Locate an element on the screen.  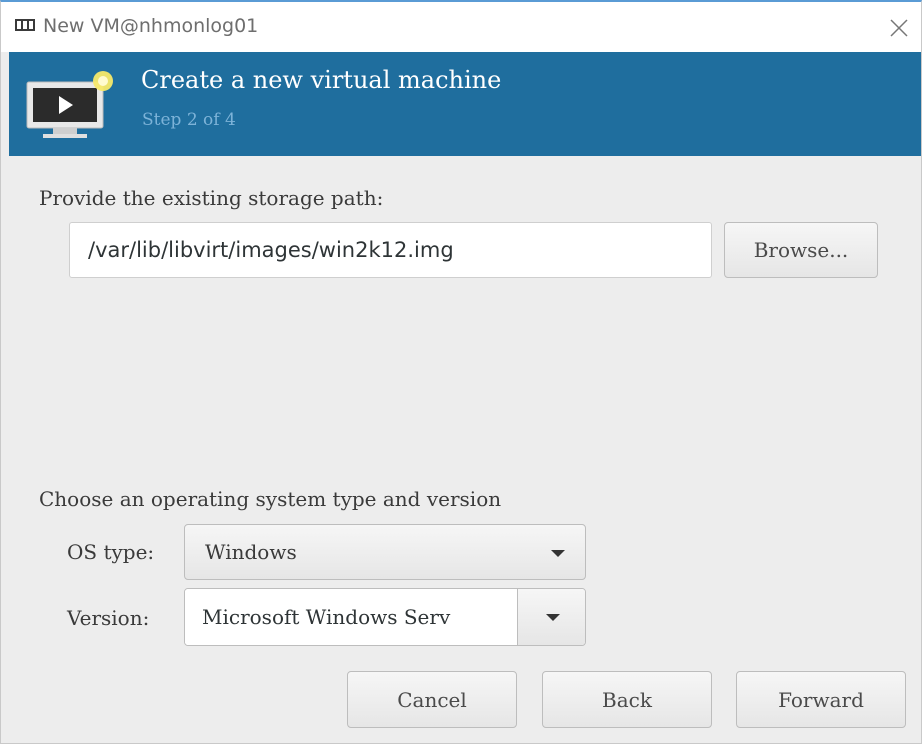
close-icon is located at coordinates (898, 27).